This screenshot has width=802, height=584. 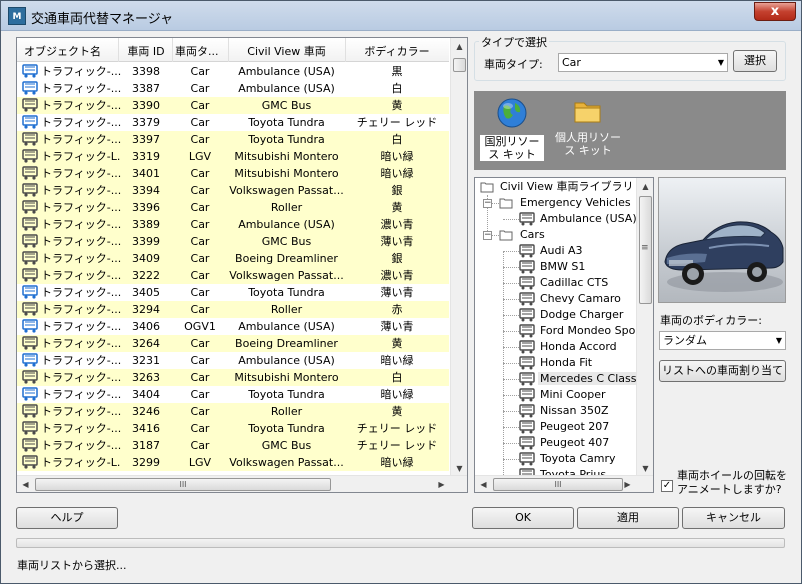 I want to click on tree-vehicle-item: Dodge Charger, so click(x=572, y=315).